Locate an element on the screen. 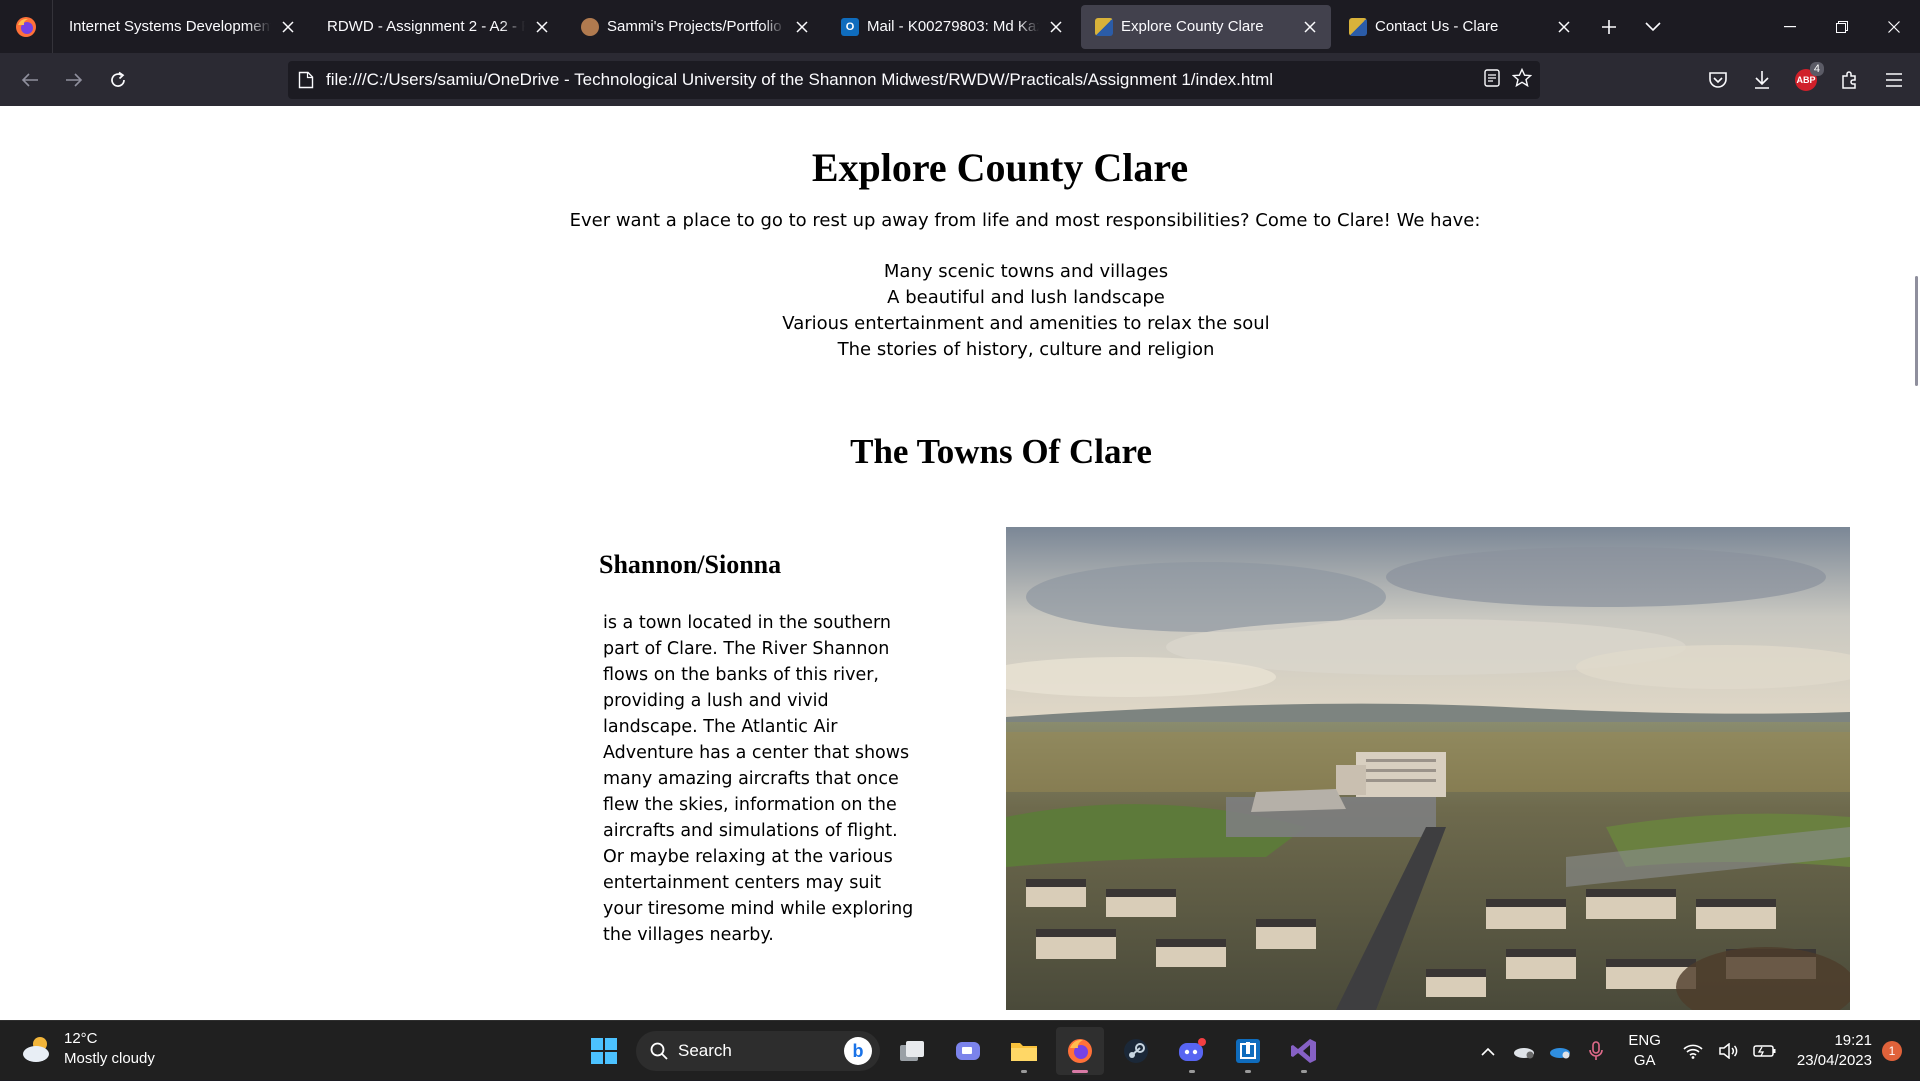 This screenshot has height=1081, width=1920. puzzle-icon is located at coordinates (1849, 79).